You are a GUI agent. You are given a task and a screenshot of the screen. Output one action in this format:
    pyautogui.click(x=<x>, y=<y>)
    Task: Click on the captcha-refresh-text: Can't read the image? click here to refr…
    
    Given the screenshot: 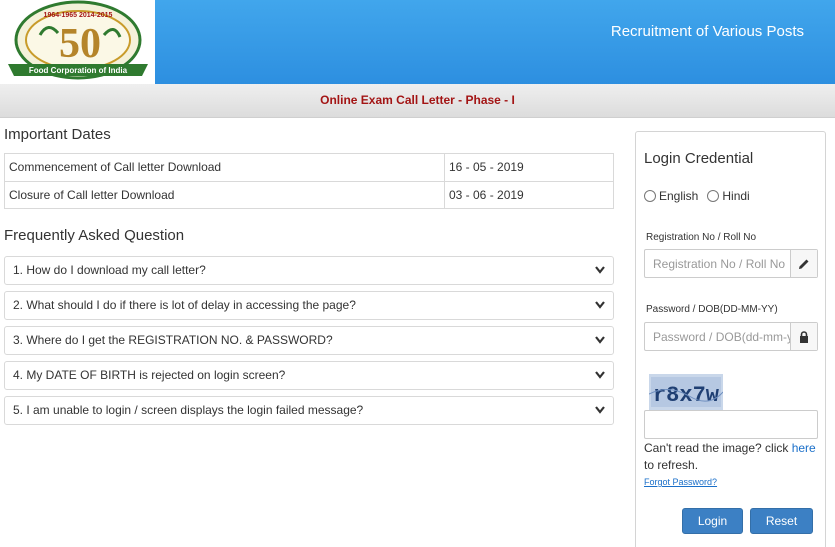 What is the action you would take?
    pyautogui.click(x=732, y=457)
    